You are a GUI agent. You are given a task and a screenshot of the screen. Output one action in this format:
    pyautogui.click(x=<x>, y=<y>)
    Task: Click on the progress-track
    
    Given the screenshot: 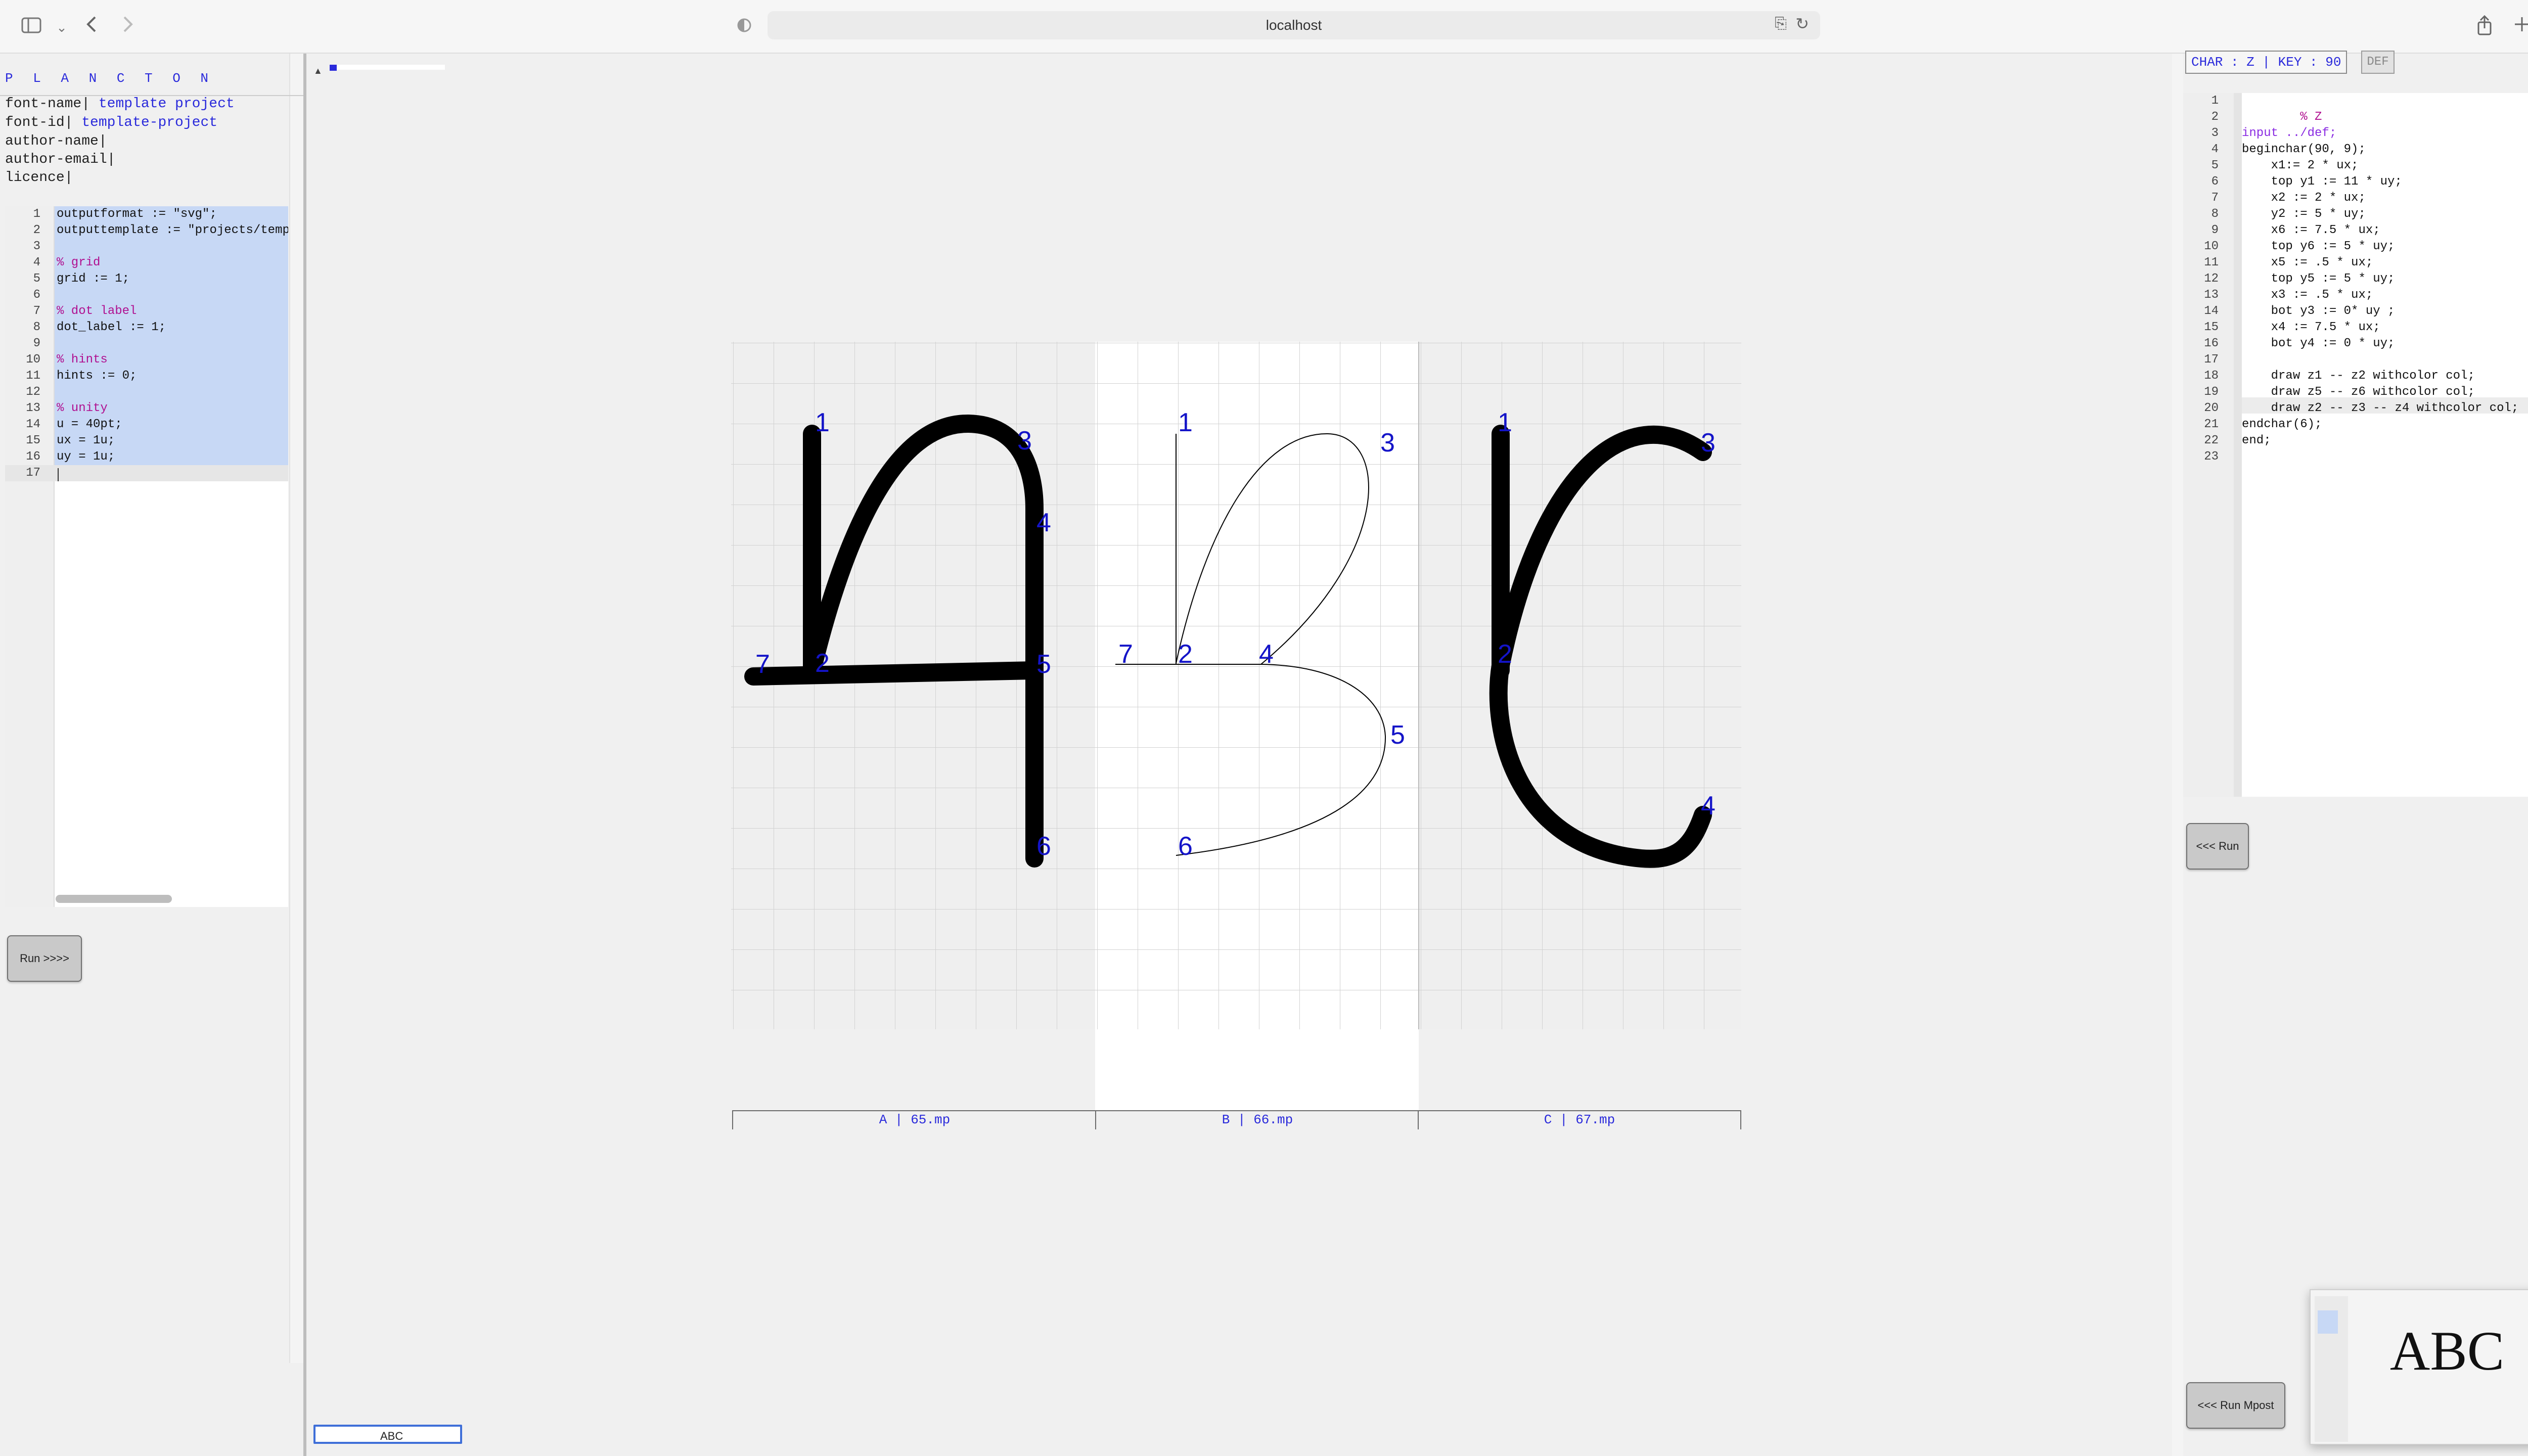 What is the action you would take?
    pyautogui.click(x=388, y=67)
    